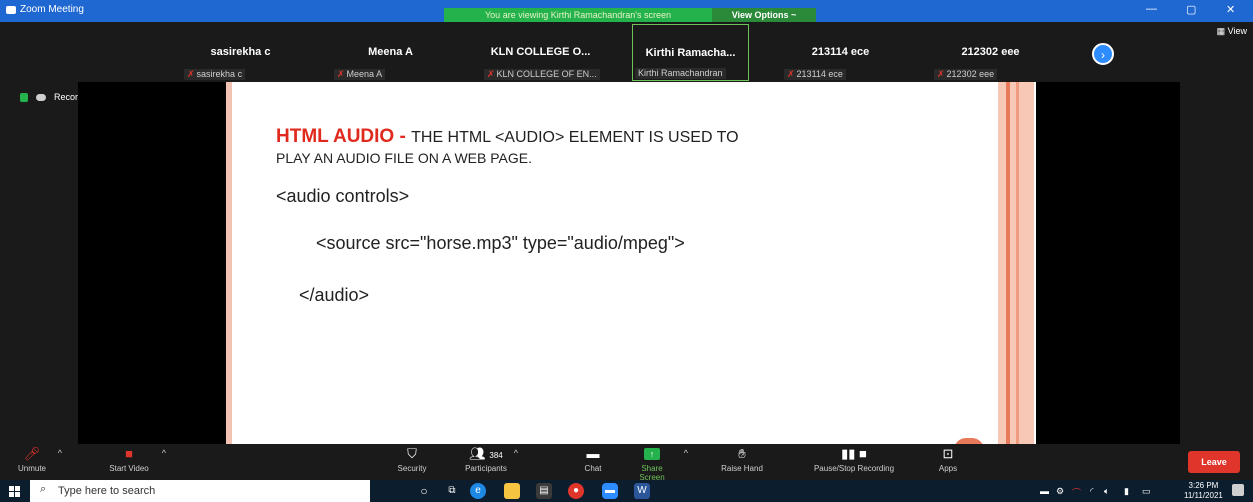 This screenshot has width=1253, height=502. Describe the element at coordinates (43, 489) in the screenshot. I see `search-icon: ⌕` at that location.